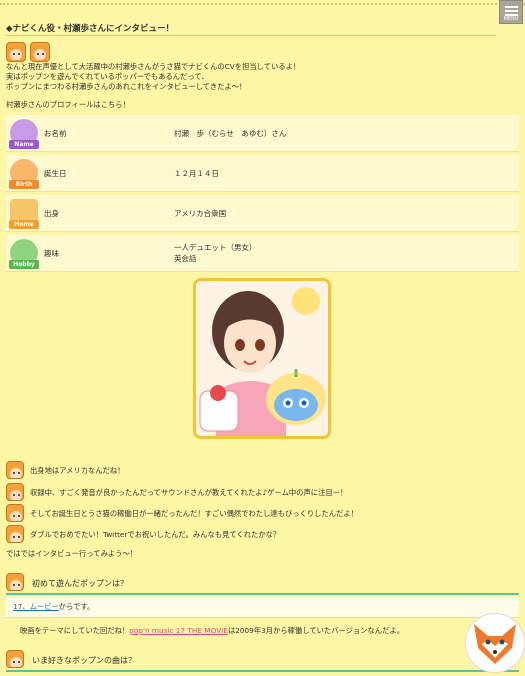 Image resolution: width=525 pixels, height=676 pixels. I want to click on profile-value: アメリカ合衆国, so click(200, 213).